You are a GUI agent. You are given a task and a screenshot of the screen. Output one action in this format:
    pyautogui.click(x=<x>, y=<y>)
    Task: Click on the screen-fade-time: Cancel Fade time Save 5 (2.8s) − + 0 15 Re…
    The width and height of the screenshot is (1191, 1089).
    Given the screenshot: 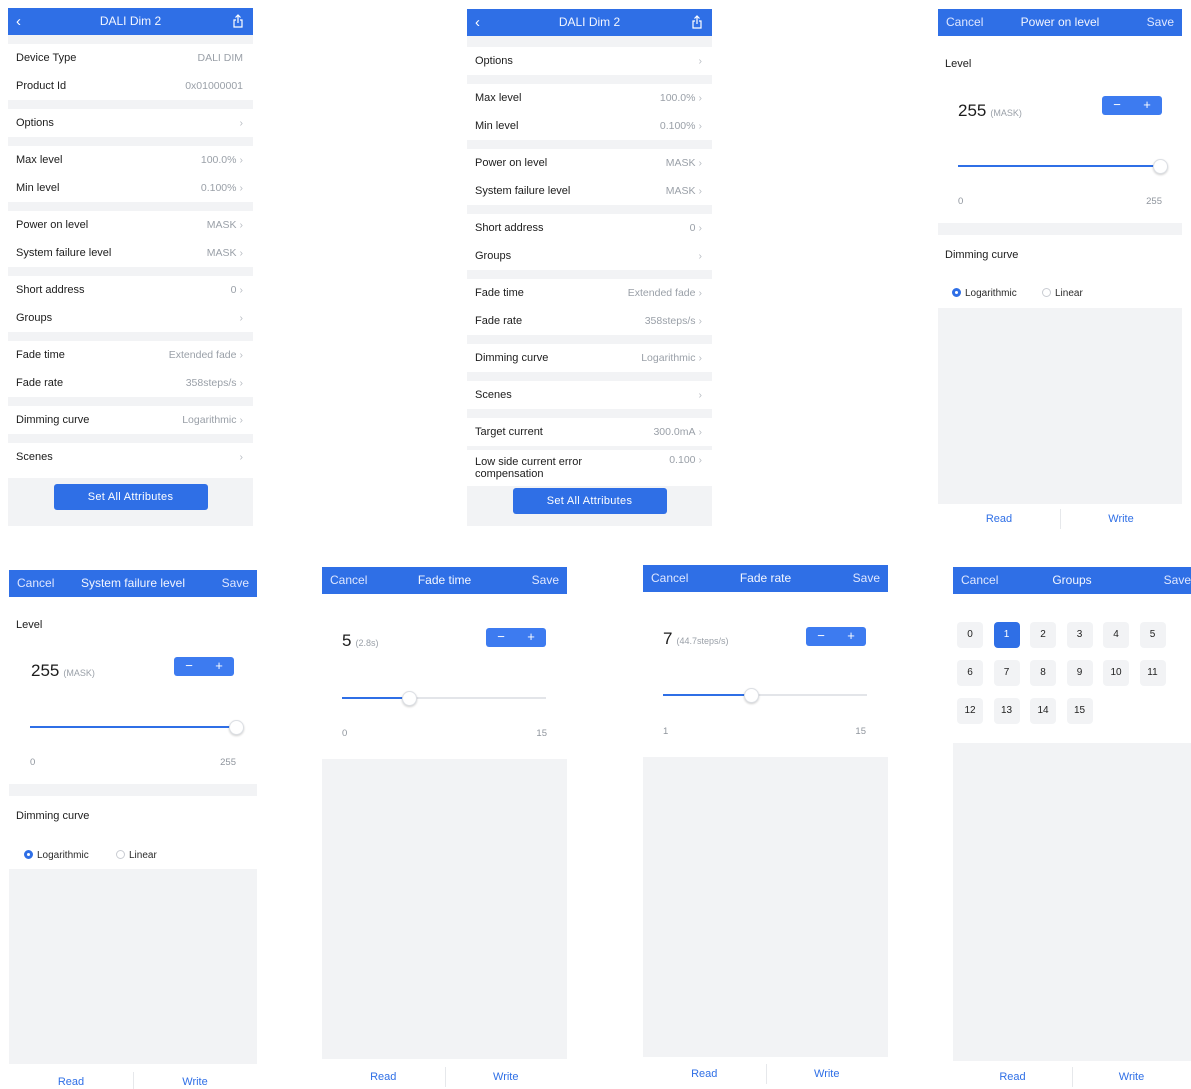 What is the action you would take?
    pyautogui.click(x=444, y=828)
    